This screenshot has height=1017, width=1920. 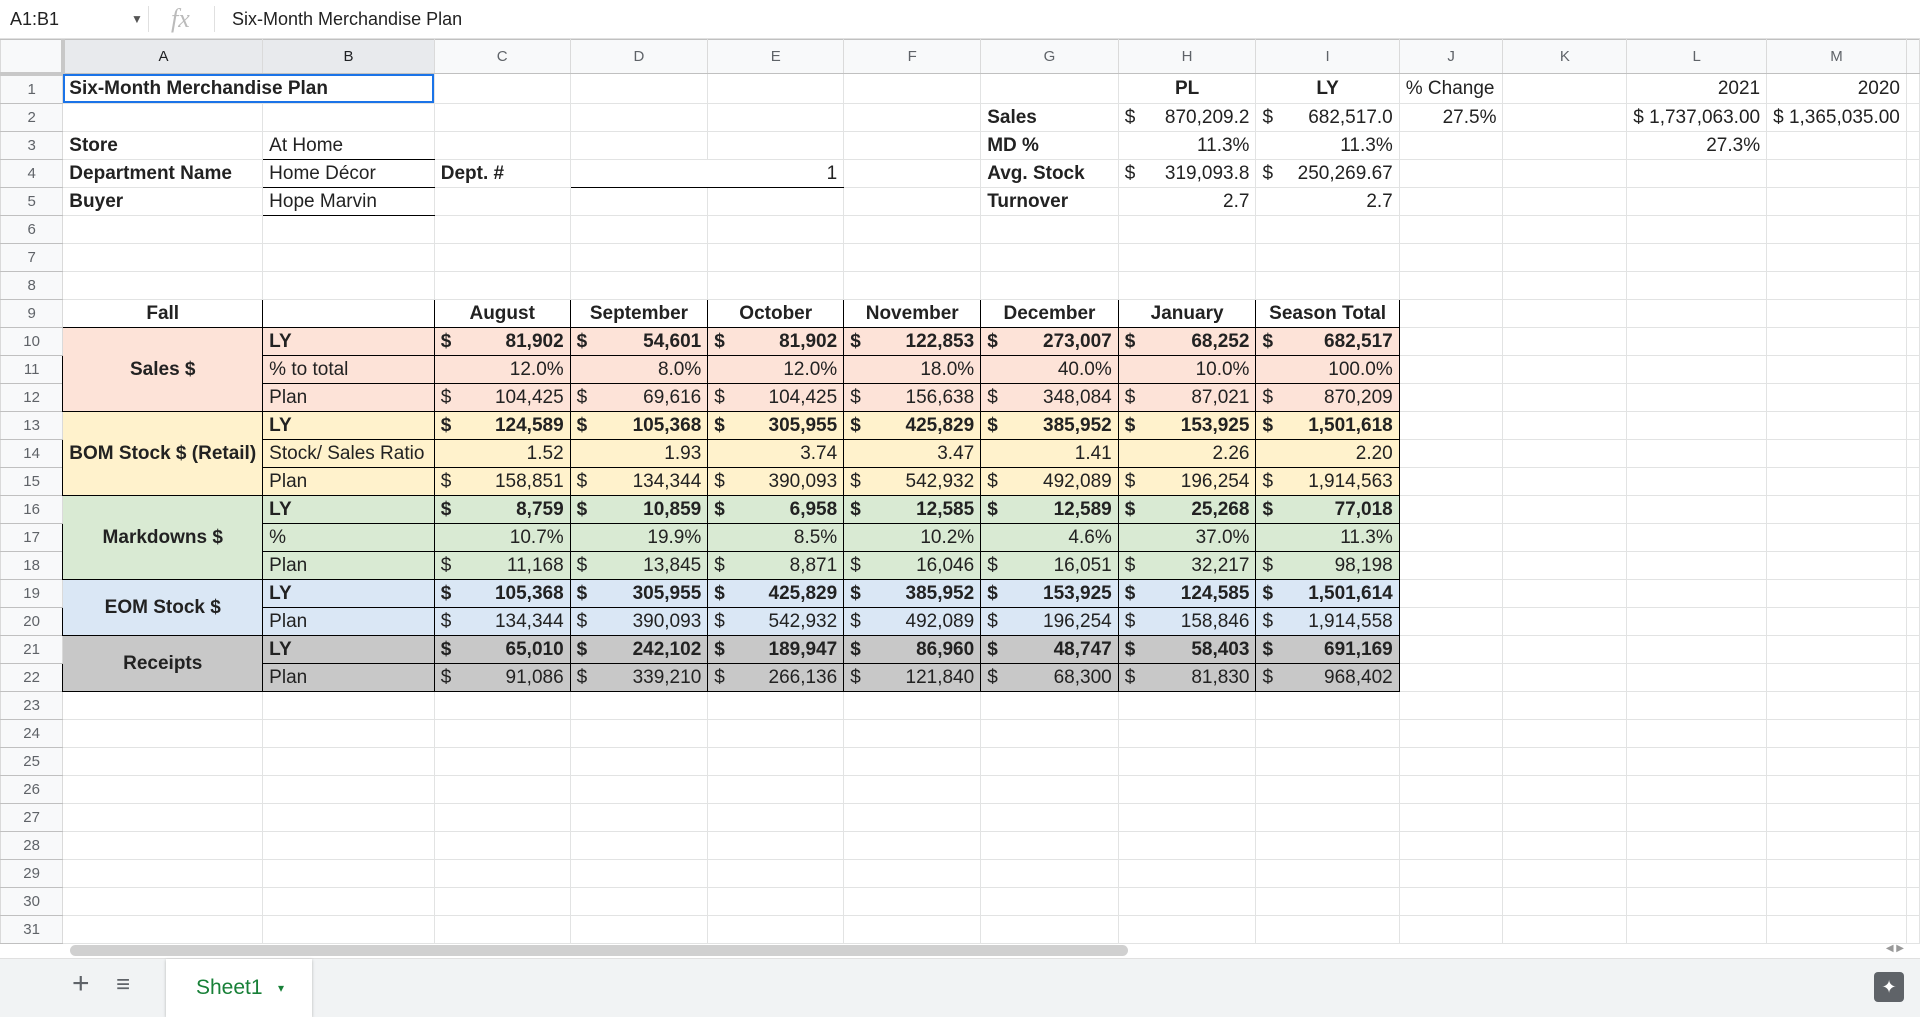 I want to click on plan-cell: $158,846, so click(x=1187, y=621).